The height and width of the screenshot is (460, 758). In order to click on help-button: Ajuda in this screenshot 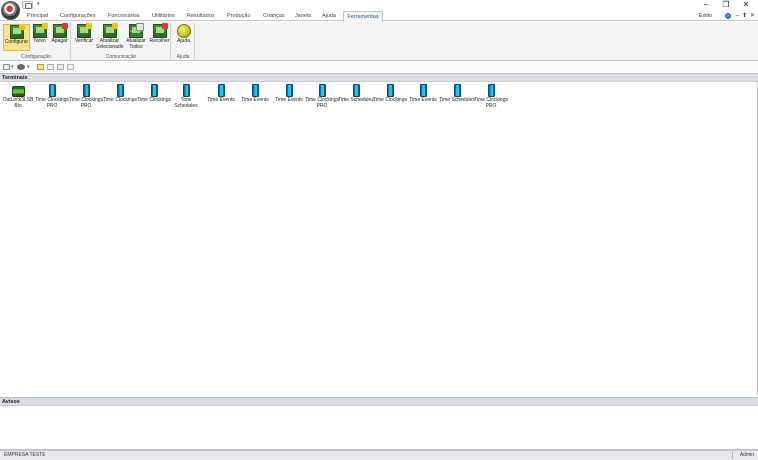, I will do `click(183, 37)`.